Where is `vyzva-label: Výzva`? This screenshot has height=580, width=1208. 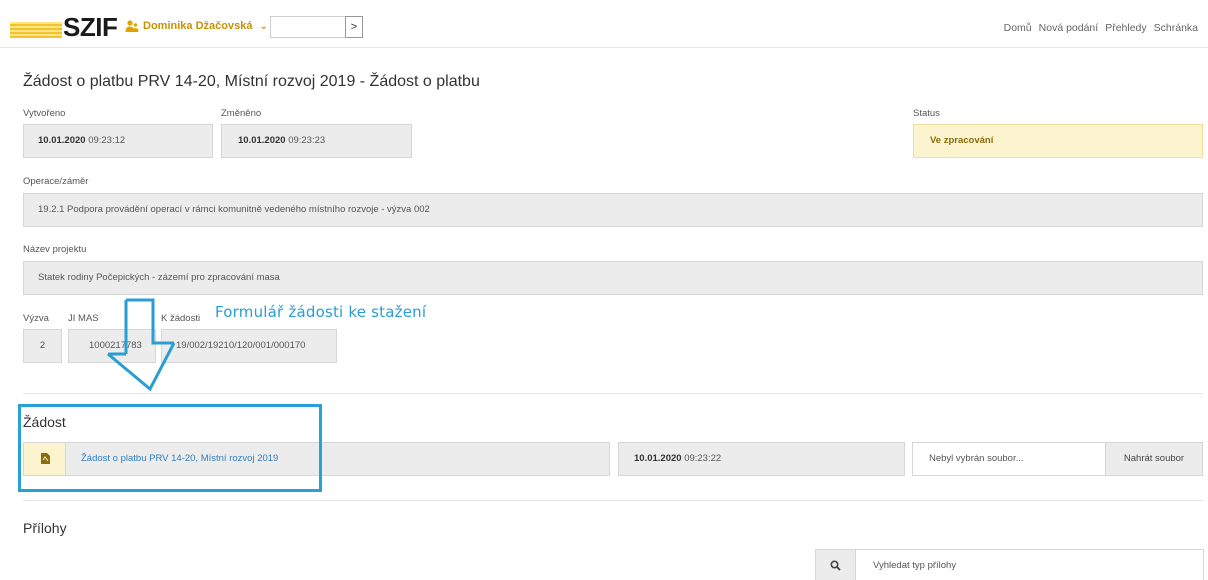 vyzva-label: Výzva is located at coordinates (36, 318).